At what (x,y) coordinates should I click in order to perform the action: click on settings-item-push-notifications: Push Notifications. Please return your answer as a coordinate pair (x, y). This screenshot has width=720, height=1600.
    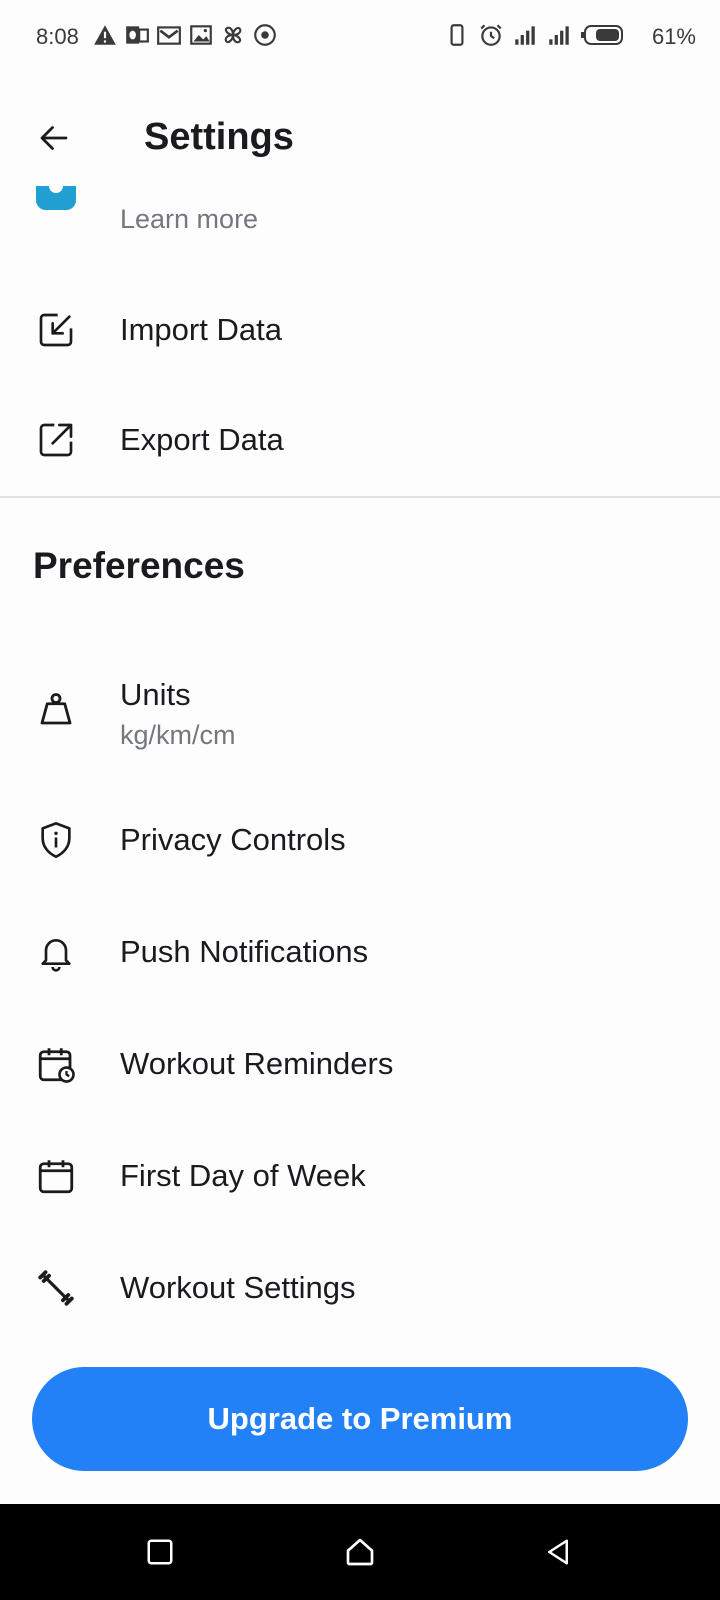
    Looking at the image, I should click on (360, 952).